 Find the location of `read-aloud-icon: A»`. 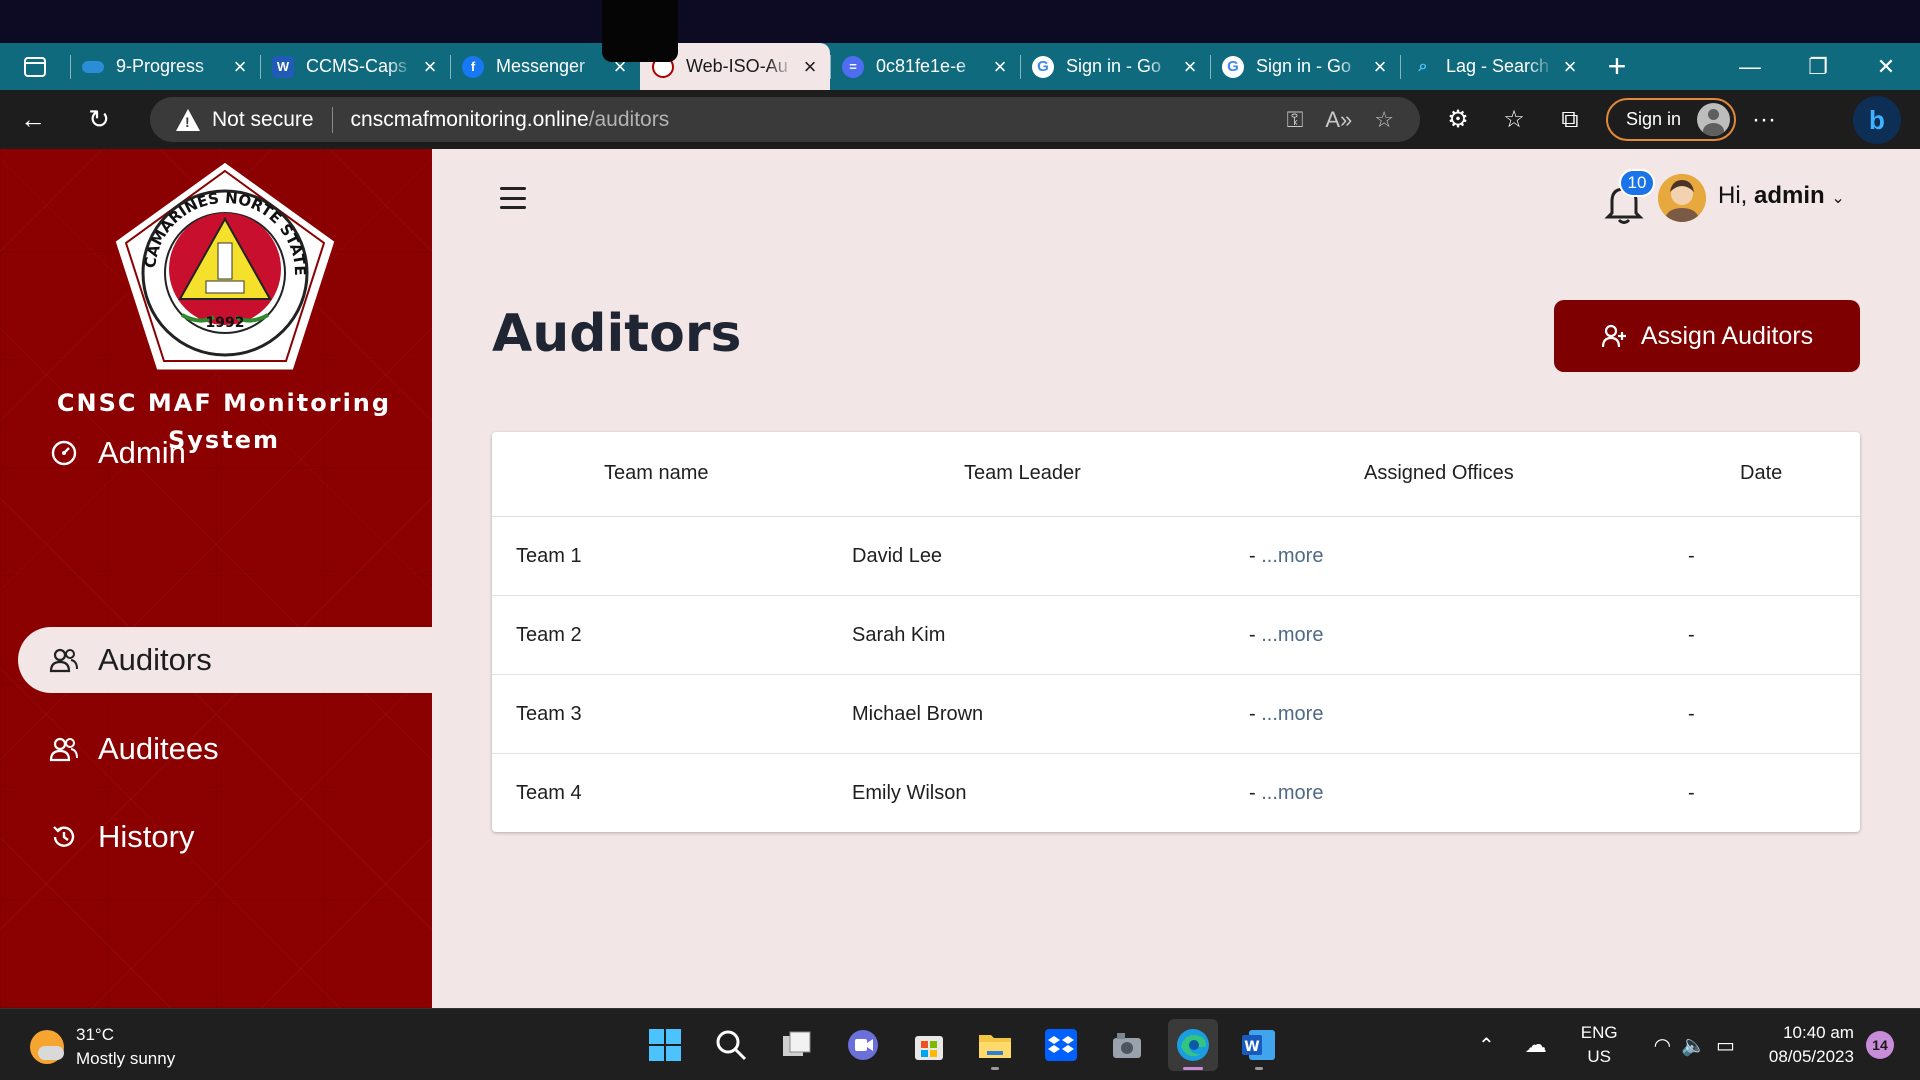

read-aloud-icon: A» is located at coordinates (1338, 120).